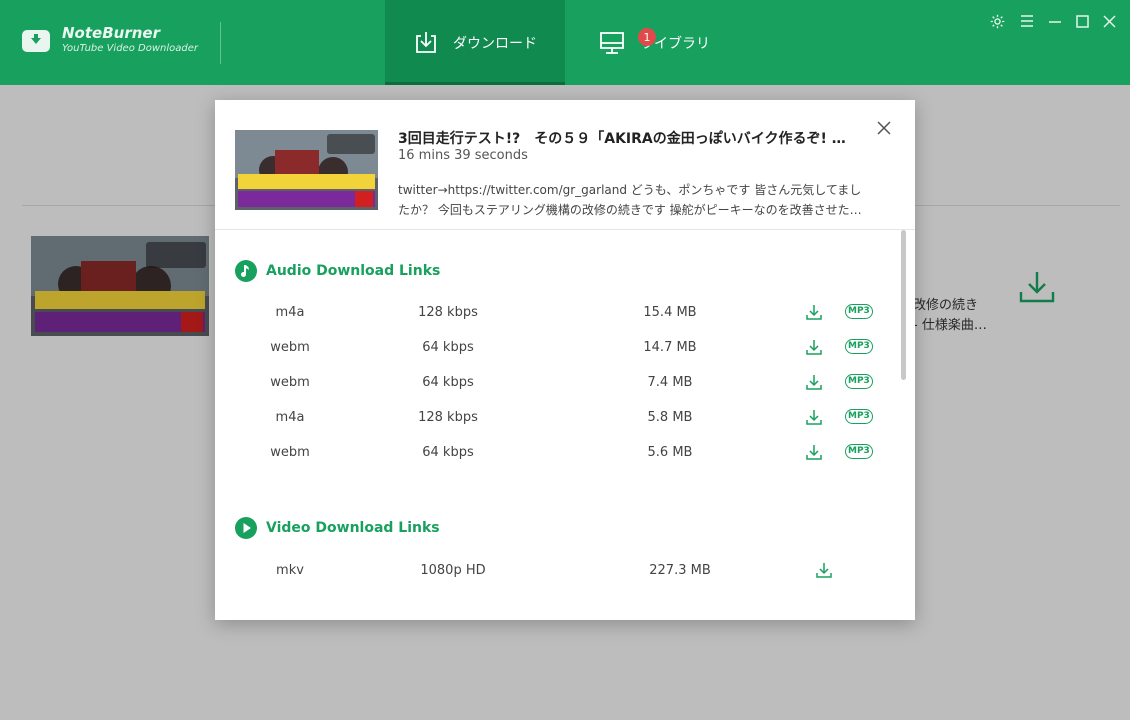 The image size is (1130, 720). I want to click on close-icon, so click(1109, 21).